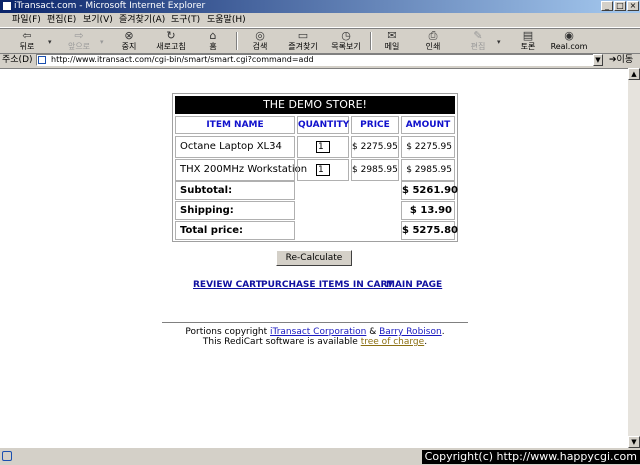 The width and height of the screenshot is (640, 465). Describe the element at coordinates (530, 457) in the screenshot. I see `copyright-banner: Copyright(c) http://www.happycgi.com` at that location.